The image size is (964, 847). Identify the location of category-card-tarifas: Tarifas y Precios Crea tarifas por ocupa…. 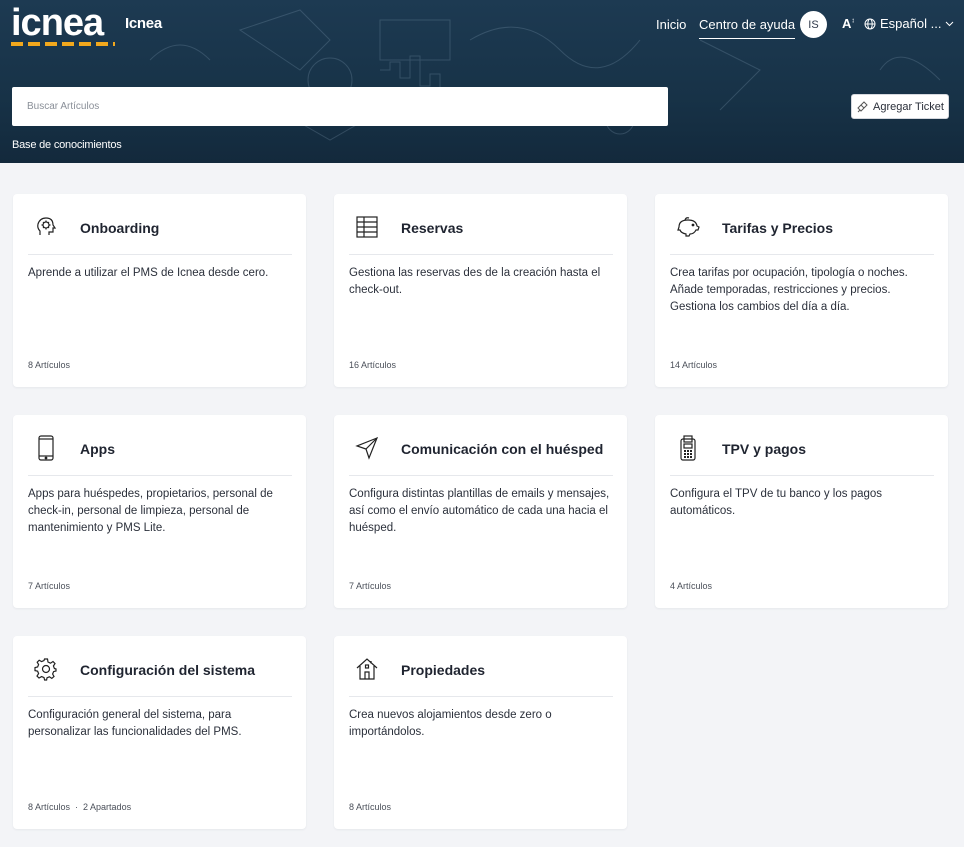
(801, 290).